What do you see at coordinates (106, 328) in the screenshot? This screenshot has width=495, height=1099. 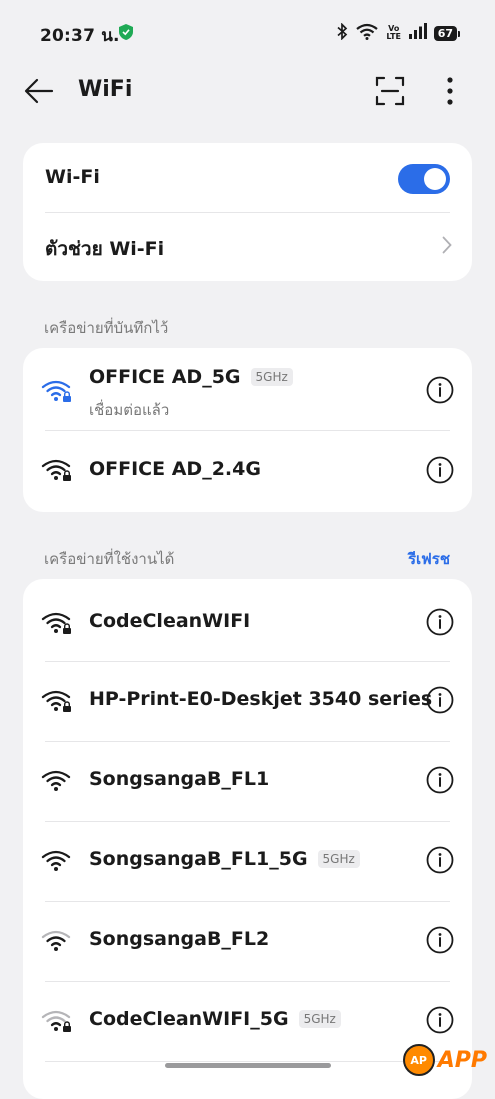 I see `saved-networks-heading: เครือข่ายที่บันทึกไว้` at bounding box center [106, 328].